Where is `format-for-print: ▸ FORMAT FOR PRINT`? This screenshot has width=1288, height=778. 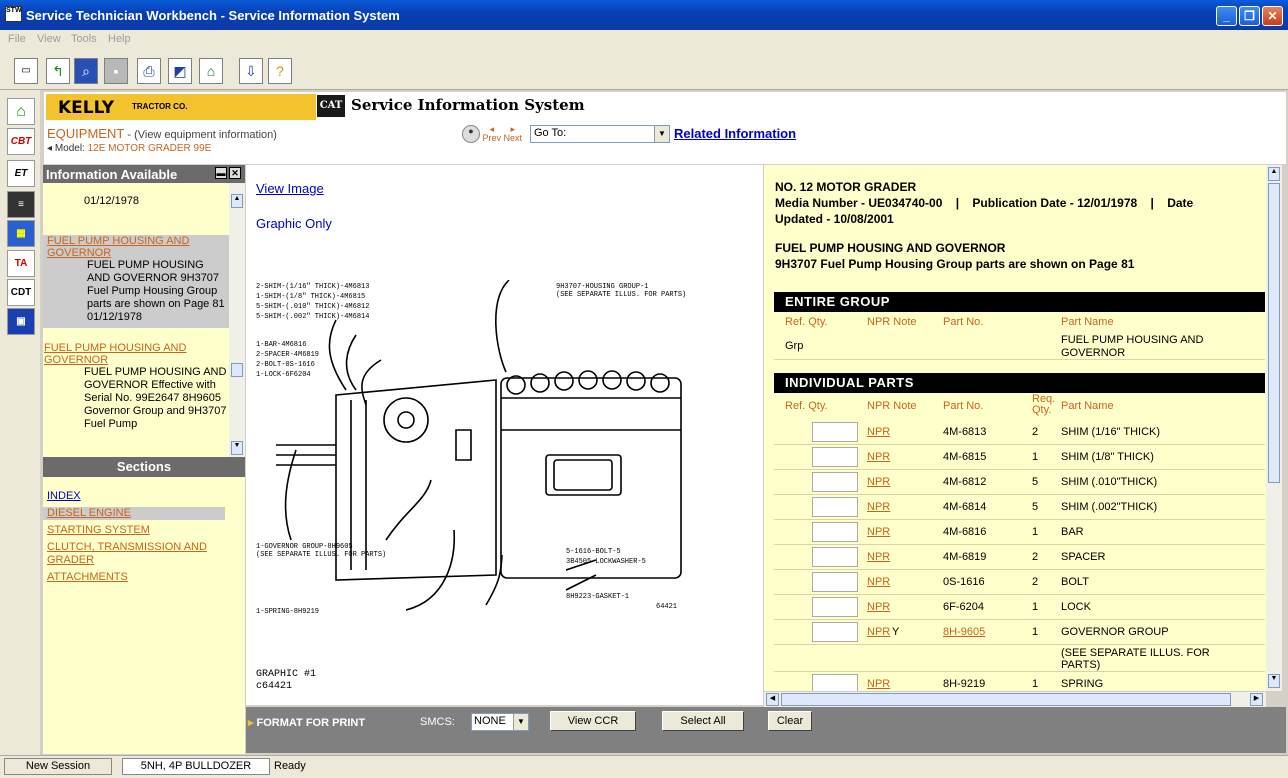
format-for-print: ▸ FORMAT FOR PRINT is located at coordinates (306, 722).